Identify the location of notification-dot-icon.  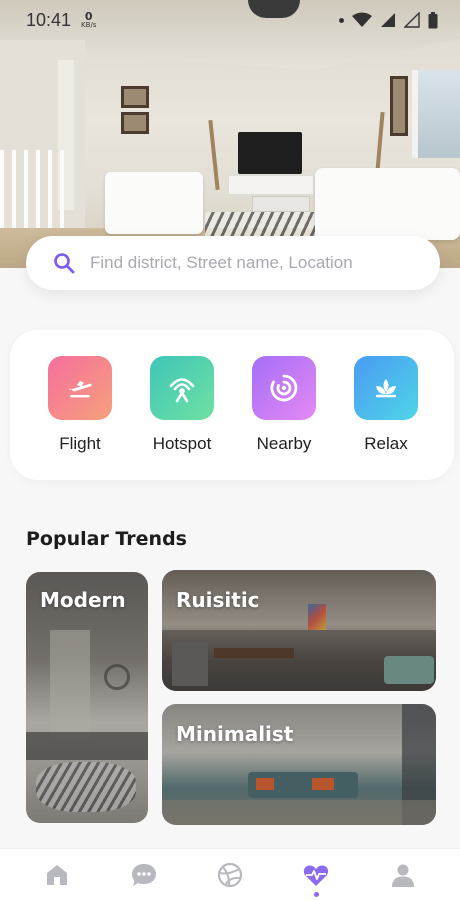
(341, 20).